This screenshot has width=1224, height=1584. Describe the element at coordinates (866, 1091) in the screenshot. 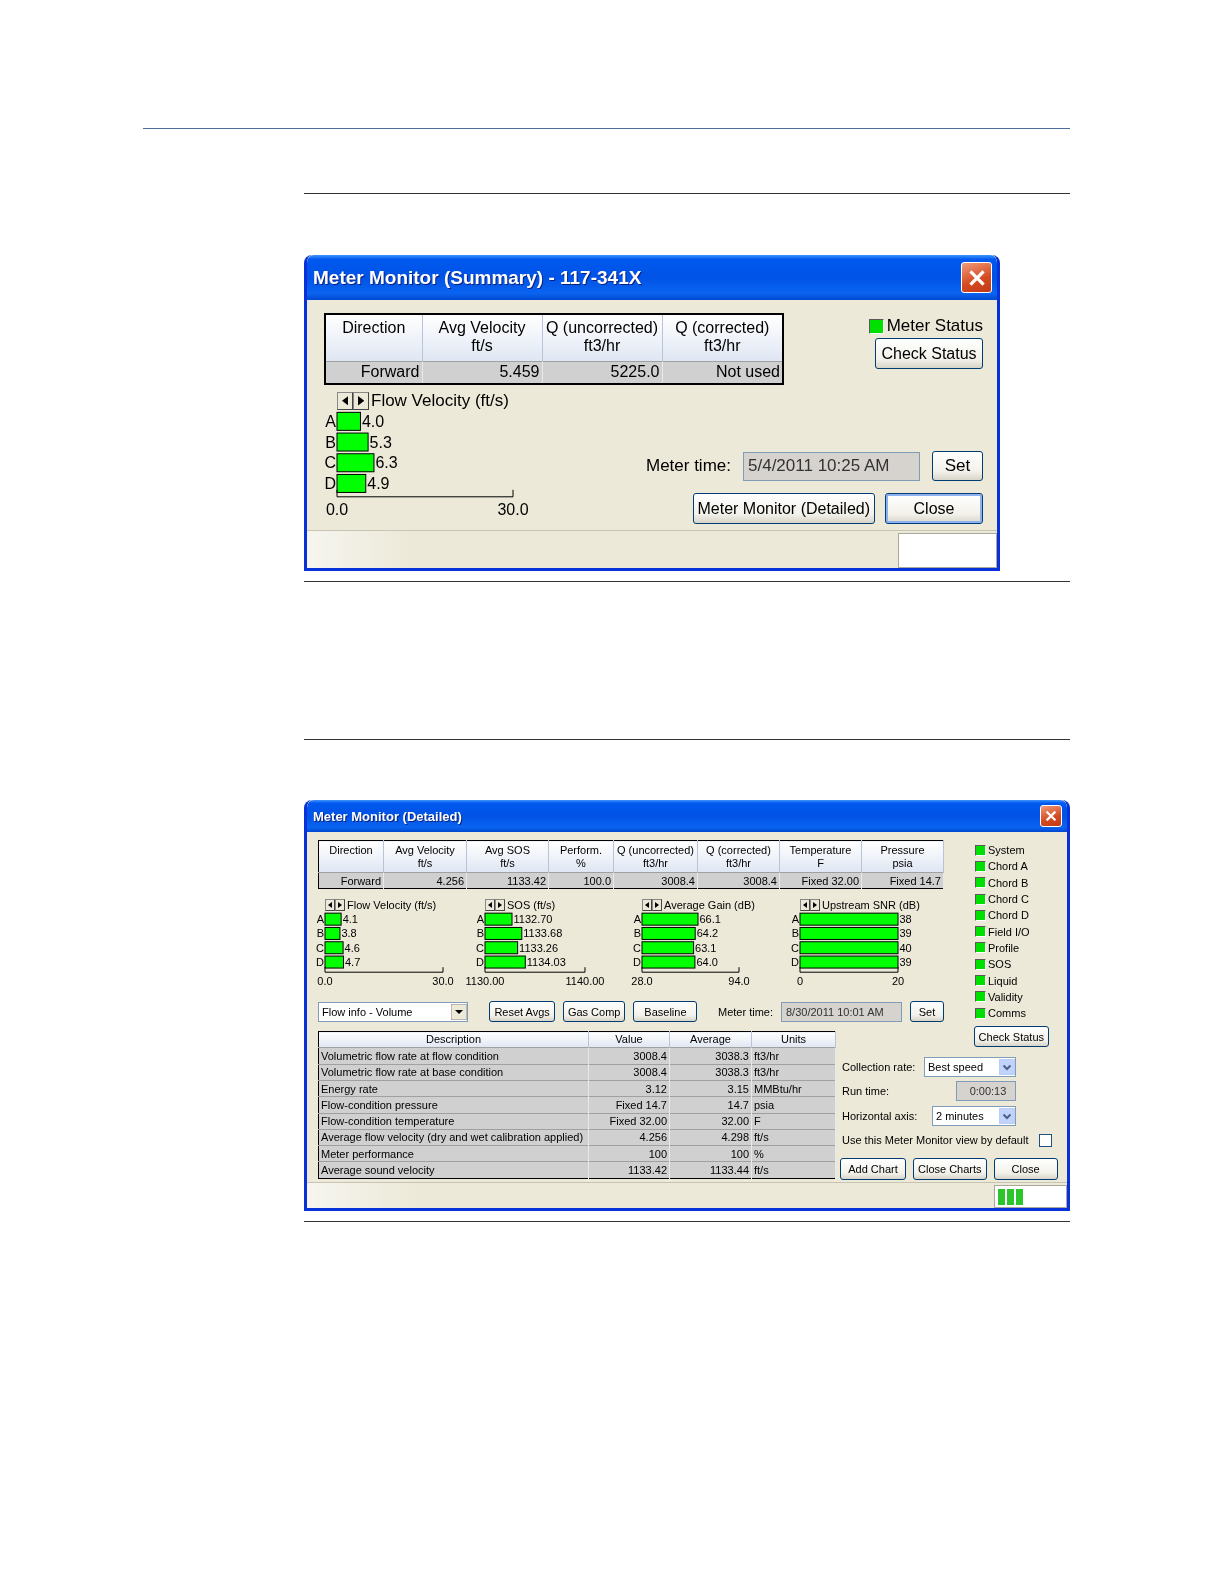

I see `field-label: Run time:` at that location.